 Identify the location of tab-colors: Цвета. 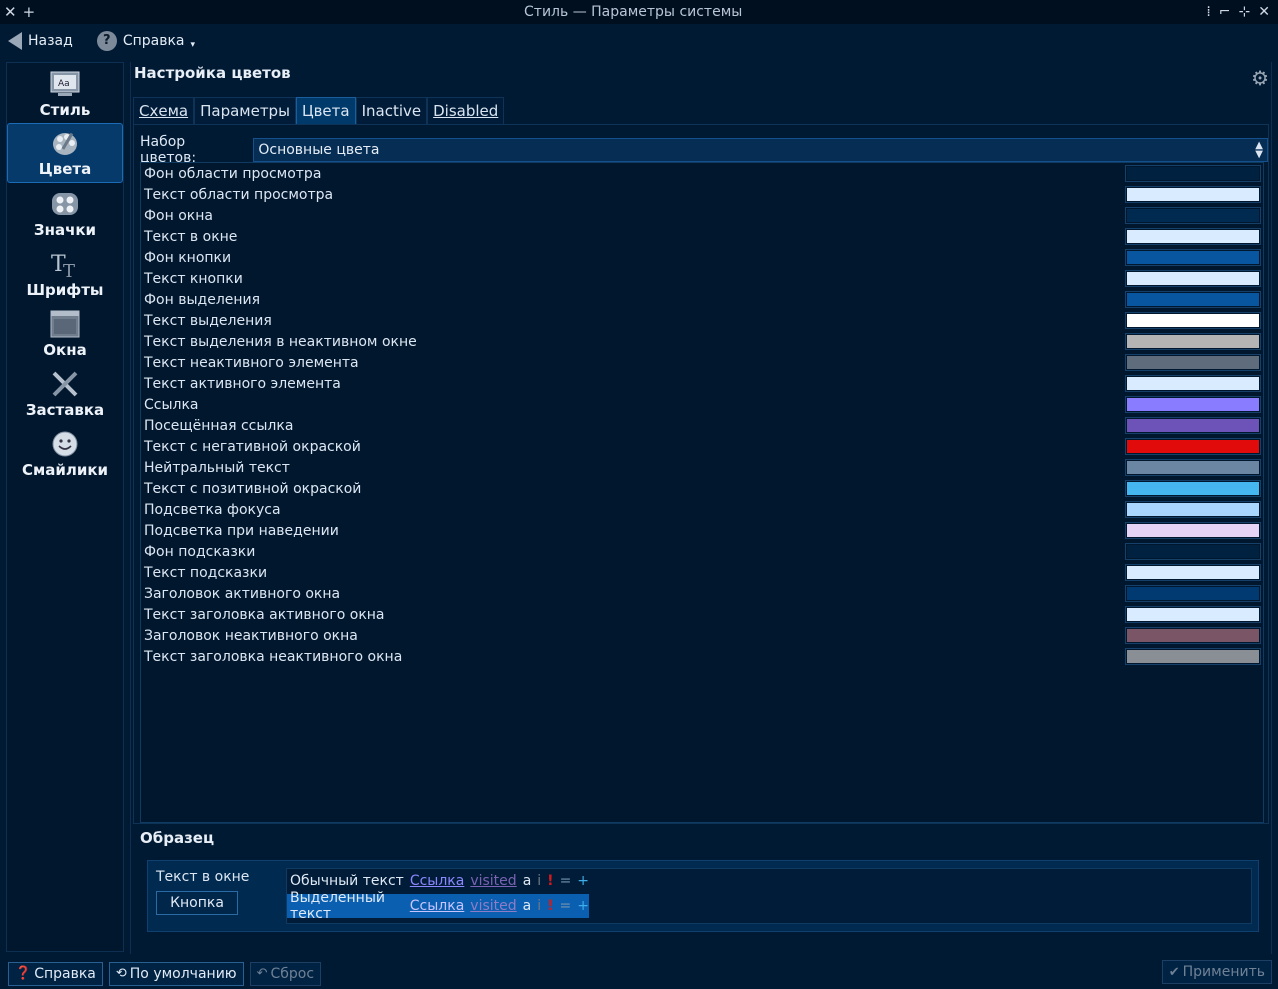
(325, 111).